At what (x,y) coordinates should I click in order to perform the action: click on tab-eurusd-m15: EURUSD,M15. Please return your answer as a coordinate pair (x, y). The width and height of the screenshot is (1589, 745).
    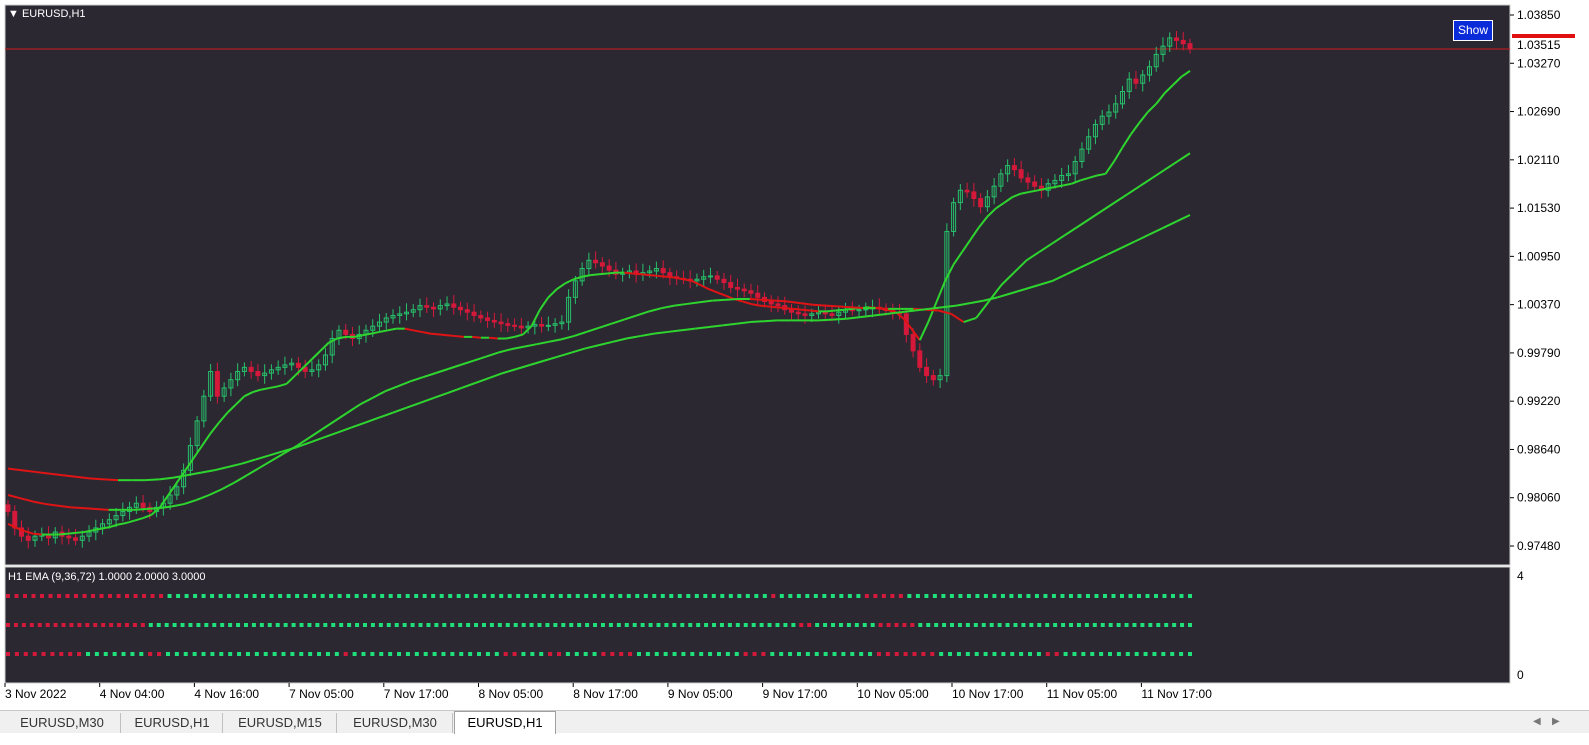
    Looking at the image, I should click on (280, 723).